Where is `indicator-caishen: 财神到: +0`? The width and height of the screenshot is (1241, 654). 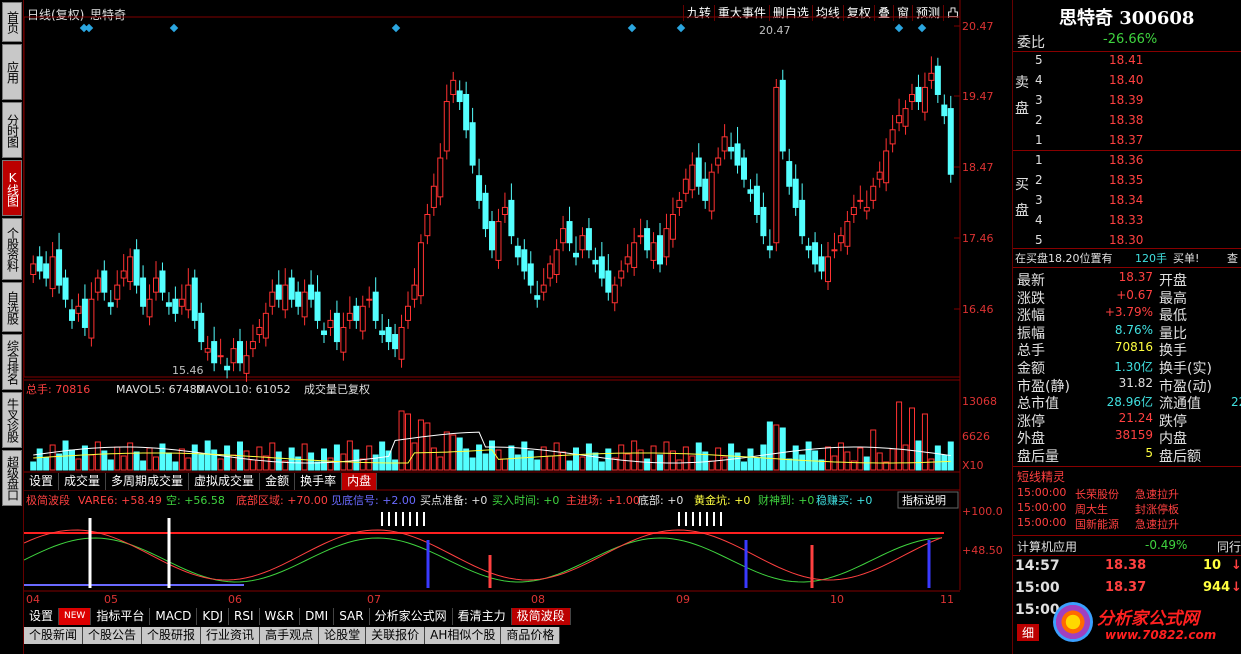 indicator-caishen: 财神到: +0 is located at coordinates (786, 500).